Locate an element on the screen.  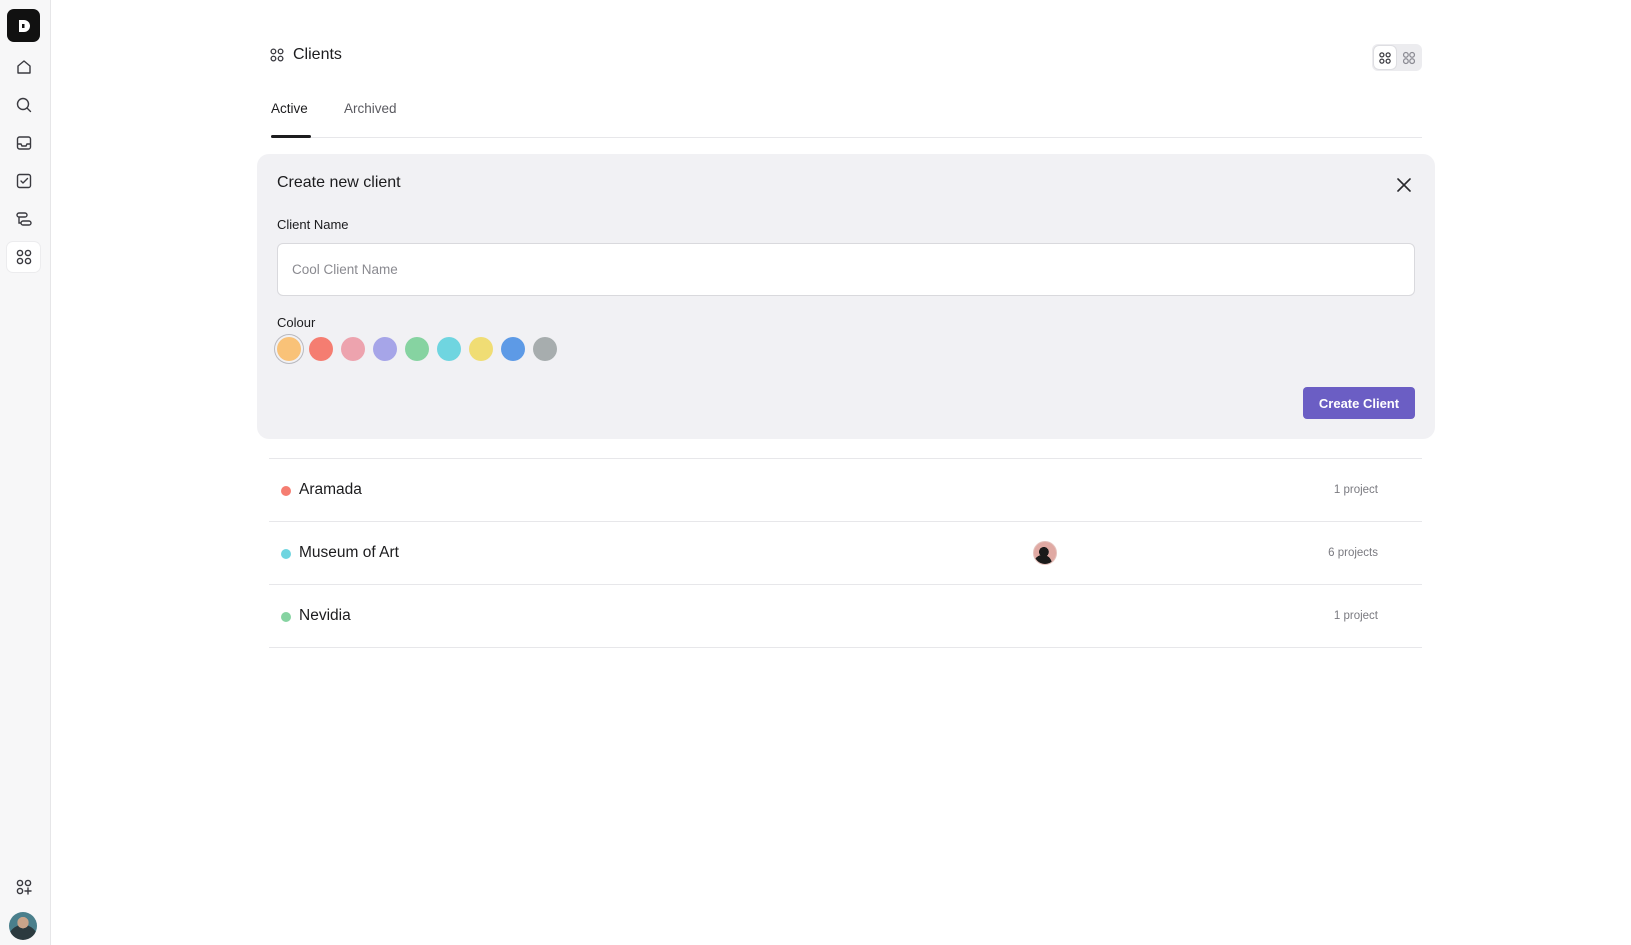
sidebar is located at coordinates (25, 472).